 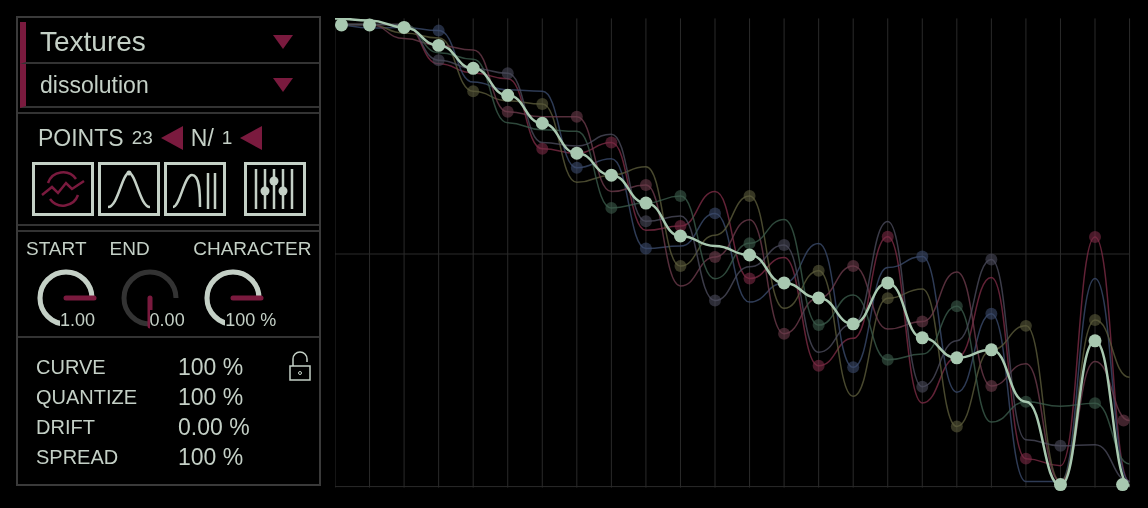 What do you see at coordinates (142, 138) in the screenshot?
I see `points-value: 23` at bounding box center [142, 138].